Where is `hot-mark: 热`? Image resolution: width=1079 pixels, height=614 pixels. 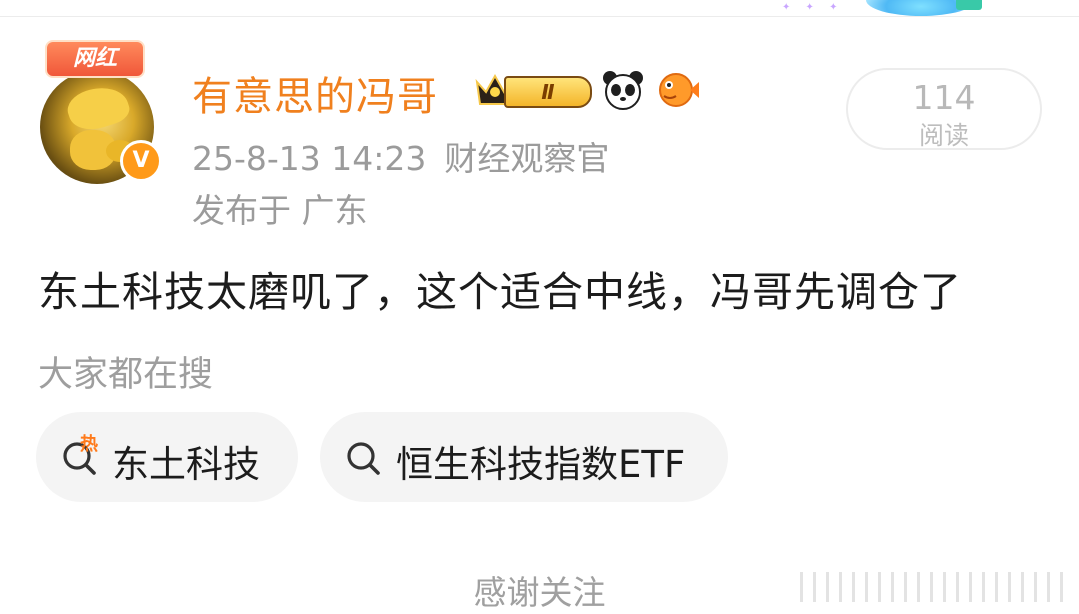 hot-mark: 热 is located at coordinates (89, 444).